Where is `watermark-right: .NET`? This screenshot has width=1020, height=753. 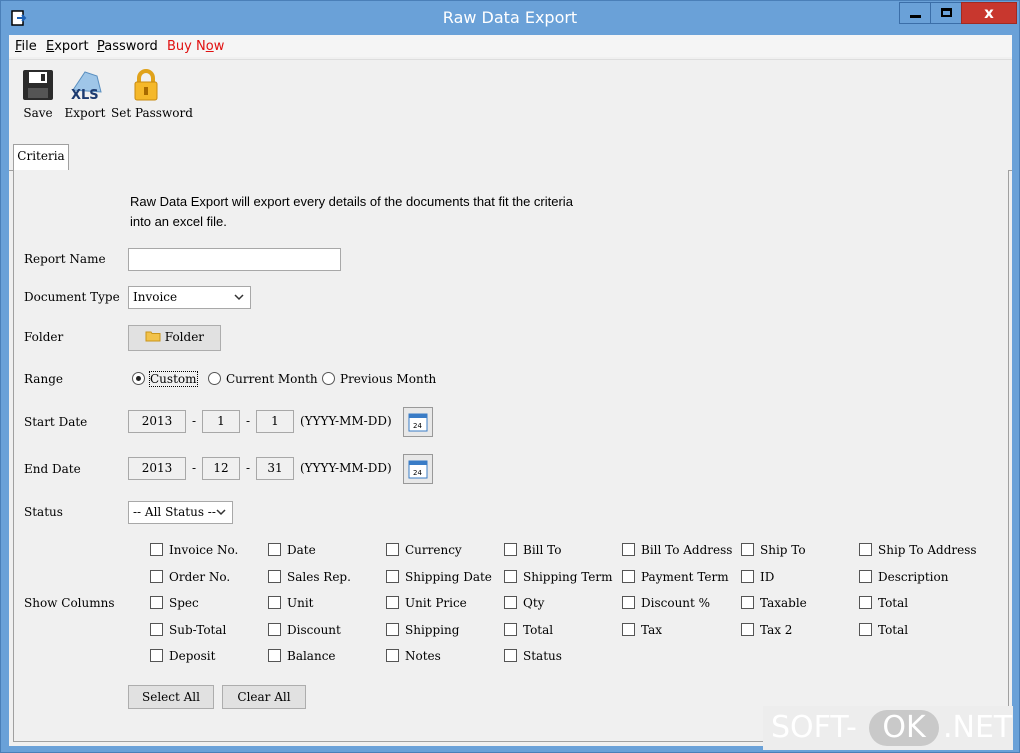 watermark-right: .NET is located at coordinates (978, 727).